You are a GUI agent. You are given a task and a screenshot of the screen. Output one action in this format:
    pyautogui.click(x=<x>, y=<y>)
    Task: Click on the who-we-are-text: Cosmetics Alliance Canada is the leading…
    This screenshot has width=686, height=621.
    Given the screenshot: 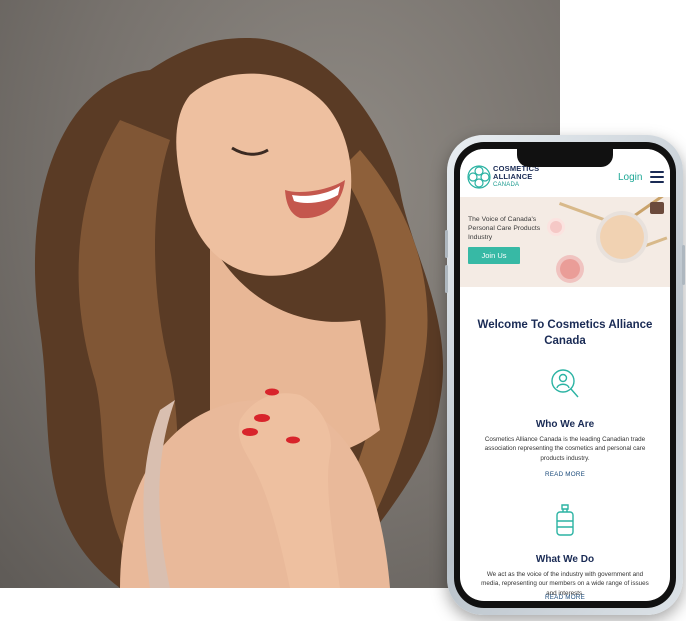 What is the action you would take?
    pyautogui.click(x=565, y=449)
    